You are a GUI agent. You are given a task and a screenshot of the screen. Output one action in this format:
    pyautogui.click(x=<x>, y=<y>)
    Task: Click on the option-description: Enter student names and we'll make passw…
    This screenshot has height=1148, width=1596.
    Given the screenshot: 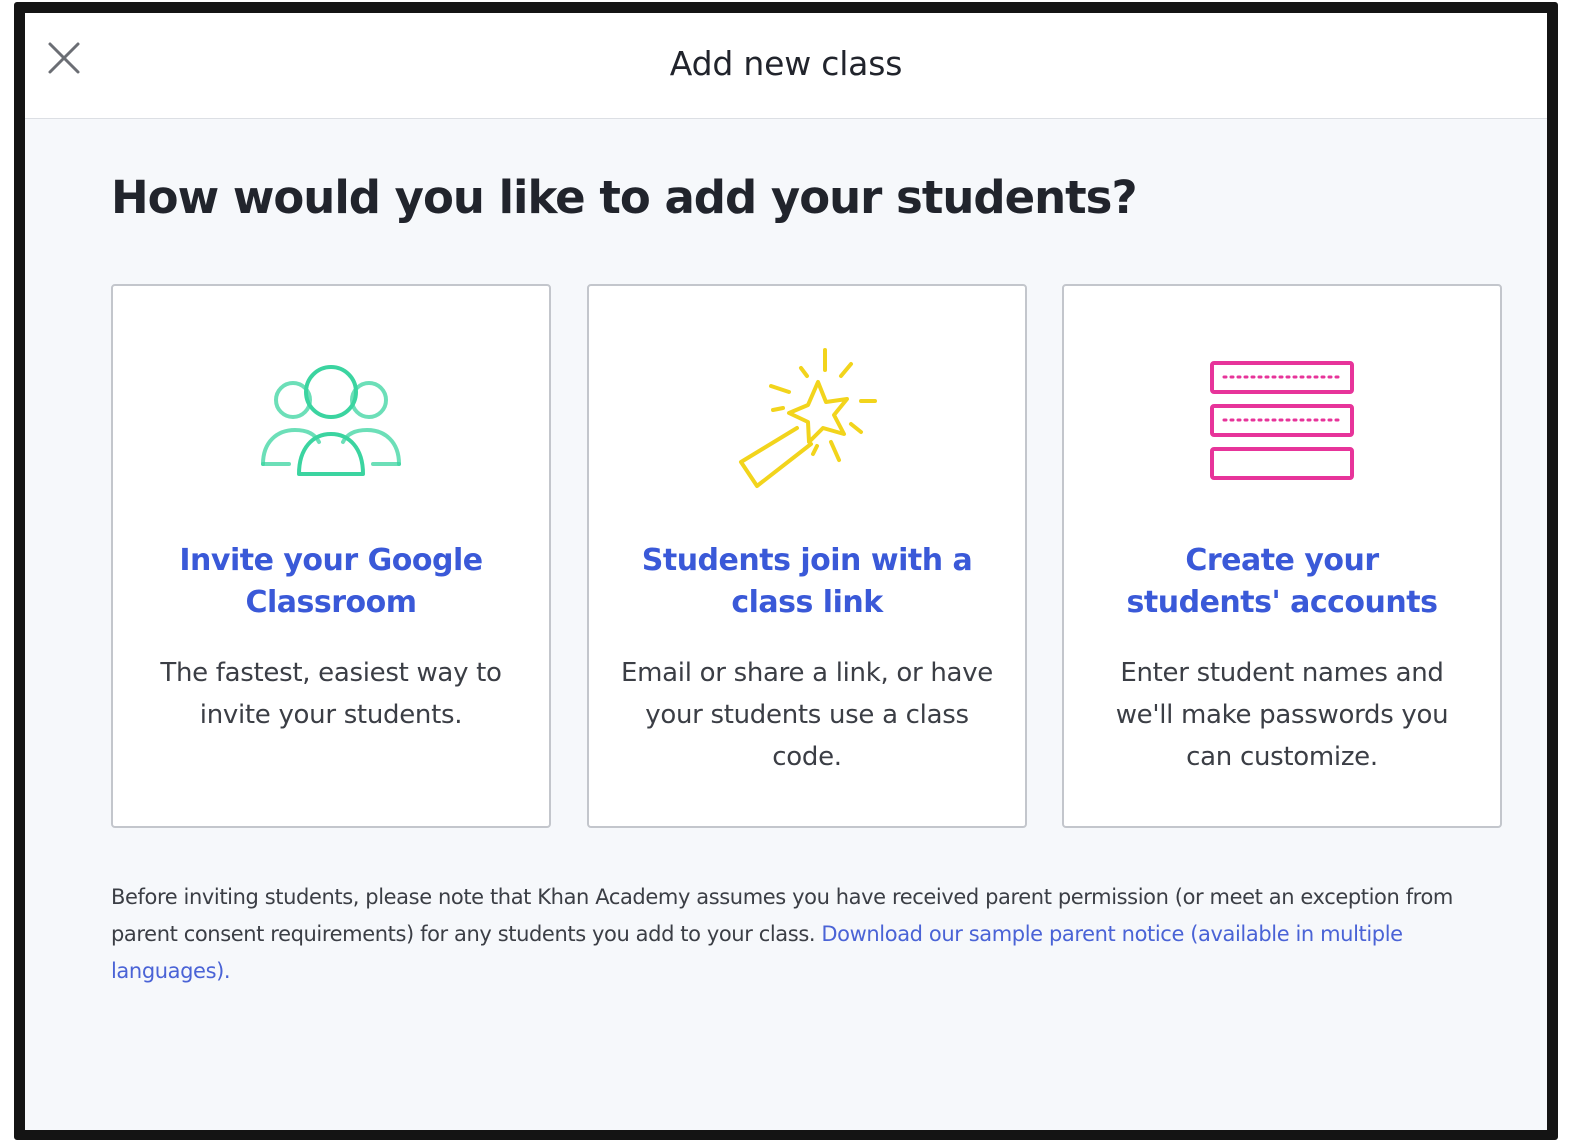 What is the action you would take?
    pyautogui.click(x=1282, y=715)
    